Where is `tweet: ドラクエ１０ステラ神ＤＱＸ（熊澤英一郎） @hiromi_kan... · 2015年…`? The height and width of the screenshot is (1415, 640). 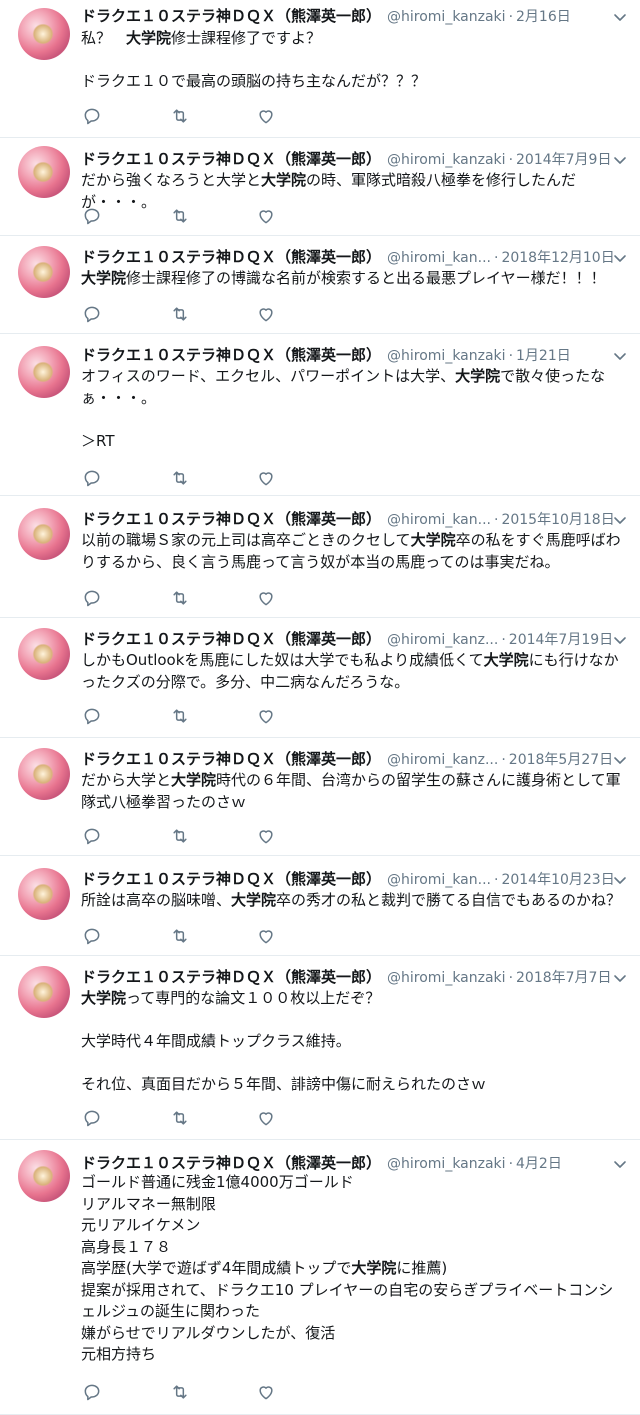
tweet: ドラクエ１０ステラ神ＤＱＸ（熊澤英一郎） @hiromi_kan... · 2015年… is located at coordinates (320, 557).